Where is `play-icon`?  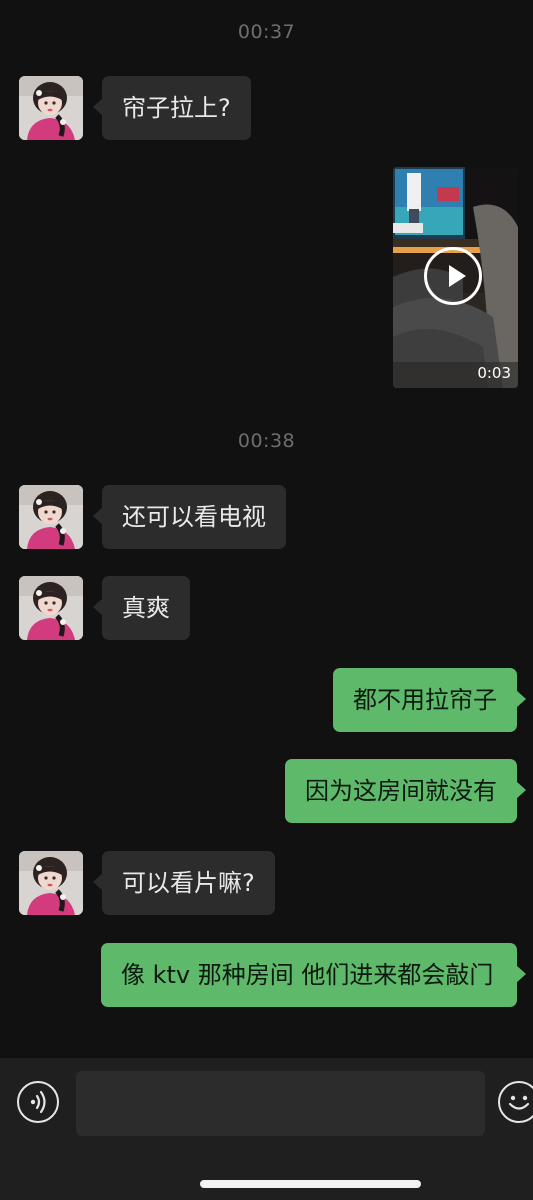
play-icon is located at coordinates (453, 276).